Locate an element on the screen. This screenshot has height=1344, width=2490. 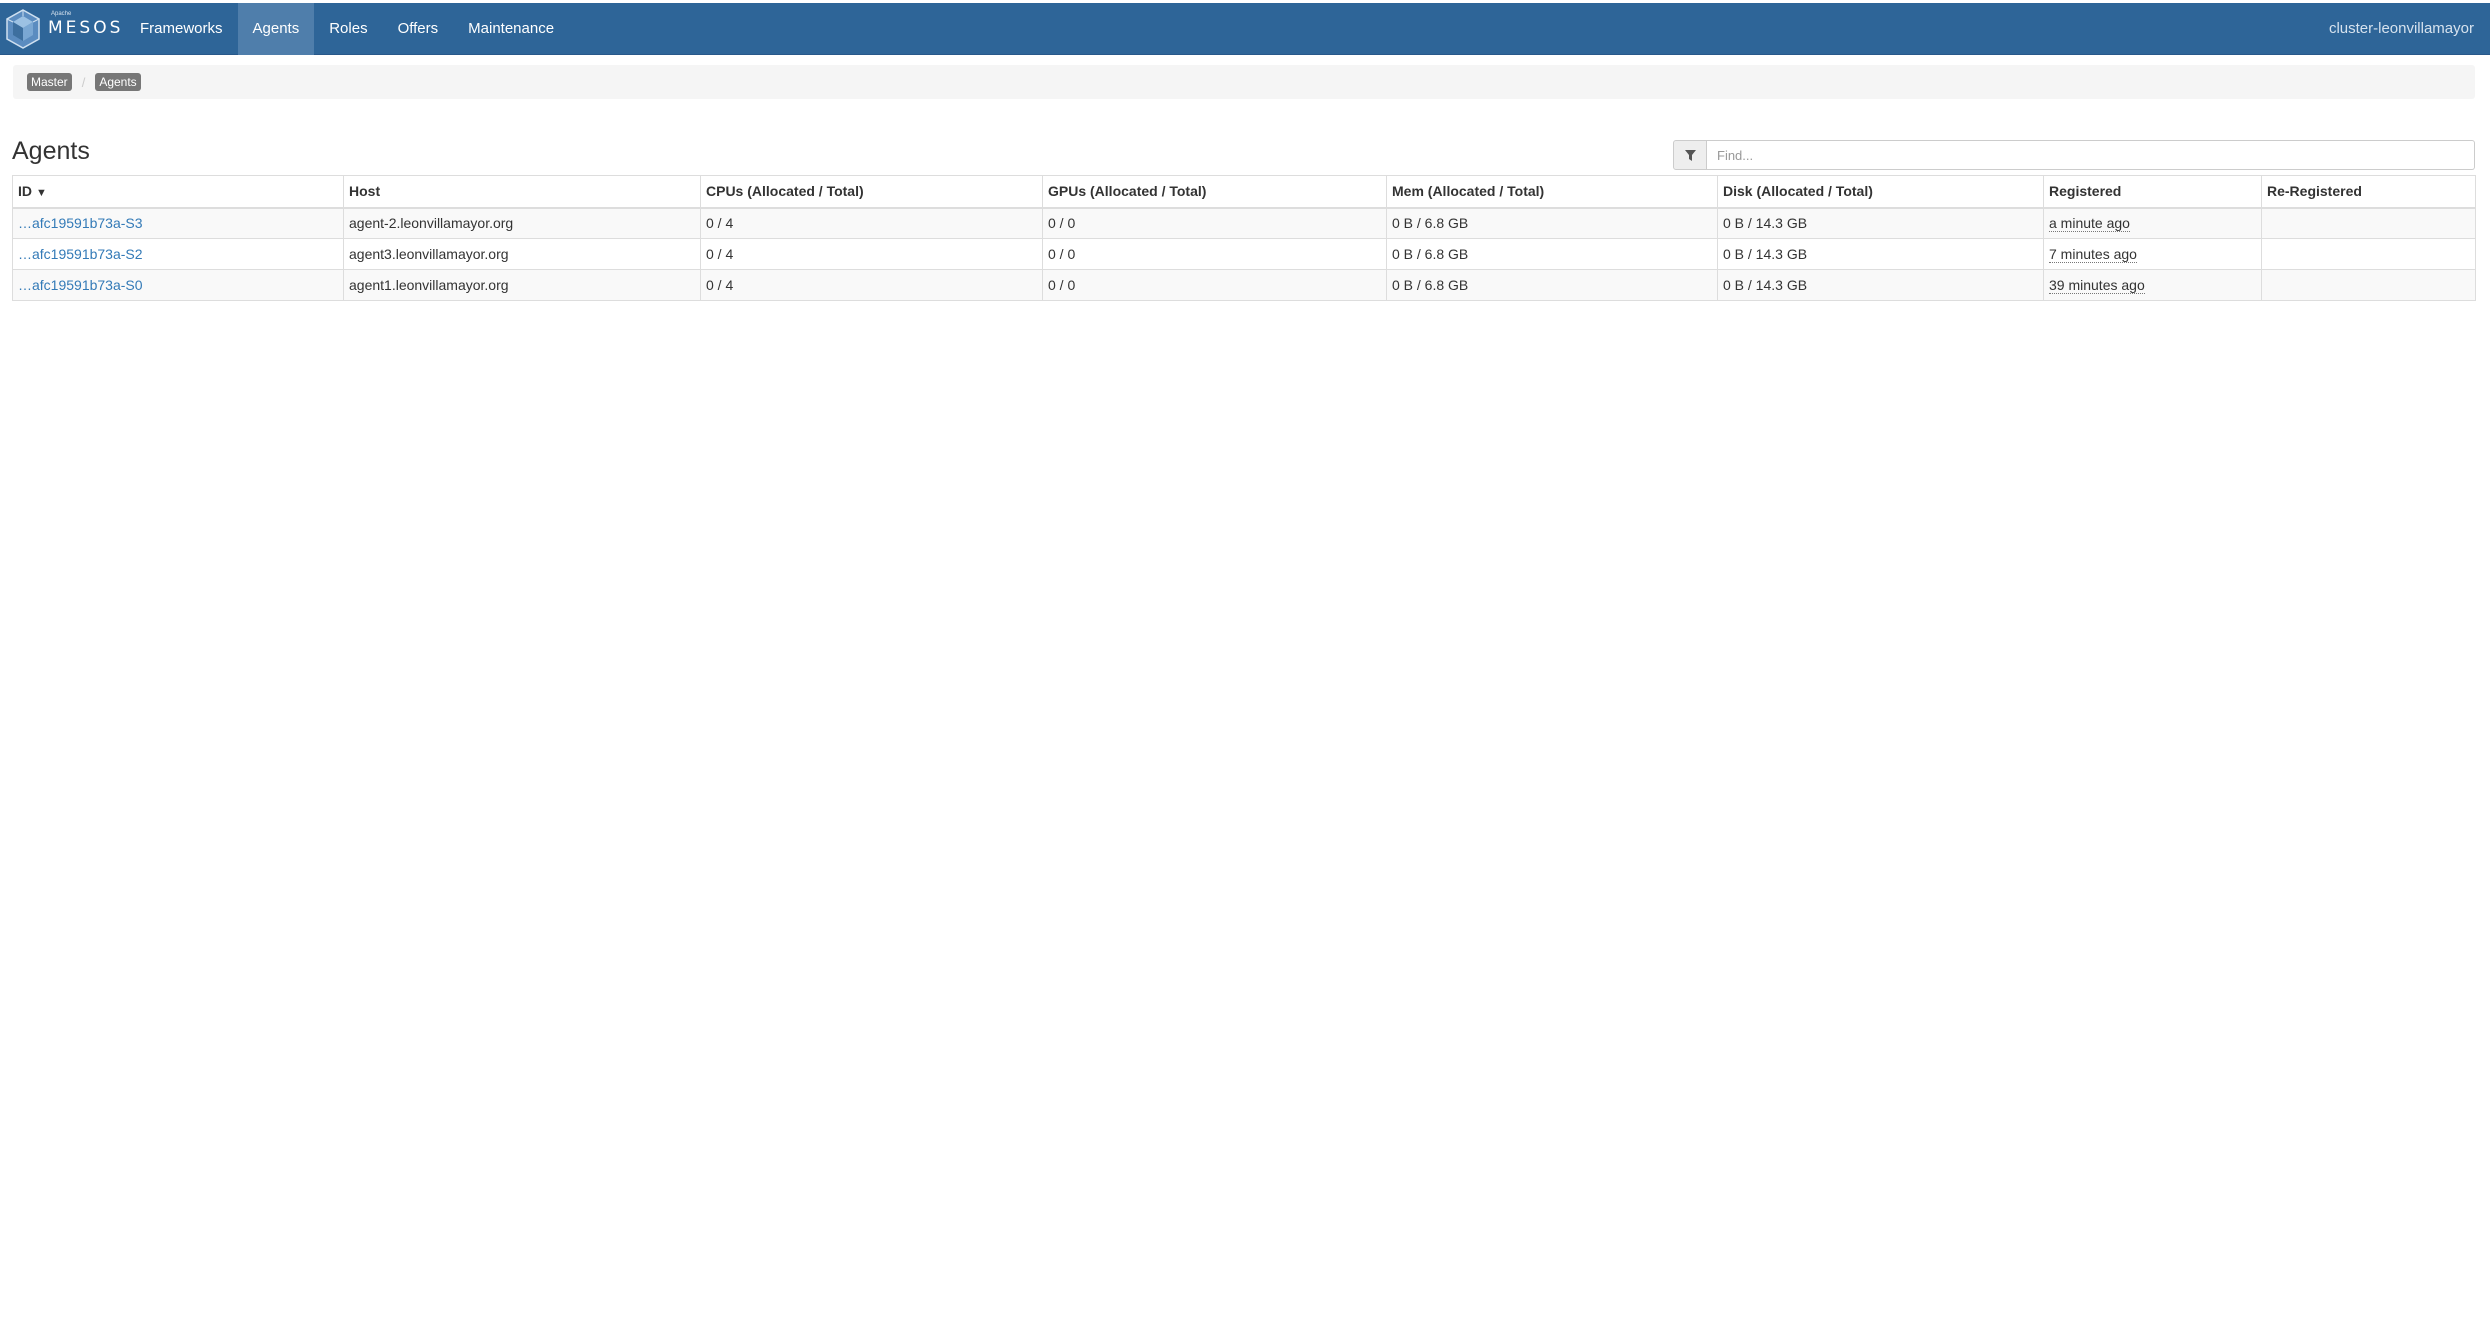
nav-frameworks: Frameworks is located at coordinates (181, 29).